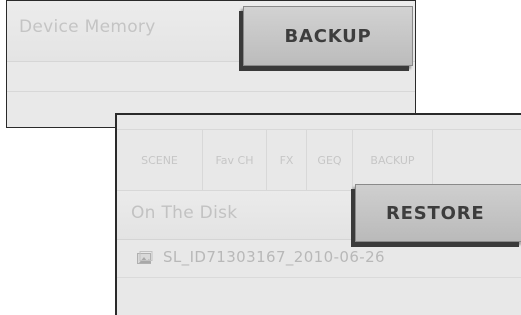  What do you see at coordinates (160, 160) in the screenshot?
I see `tab-scene: SCENE` at bounding box center [160, 160].